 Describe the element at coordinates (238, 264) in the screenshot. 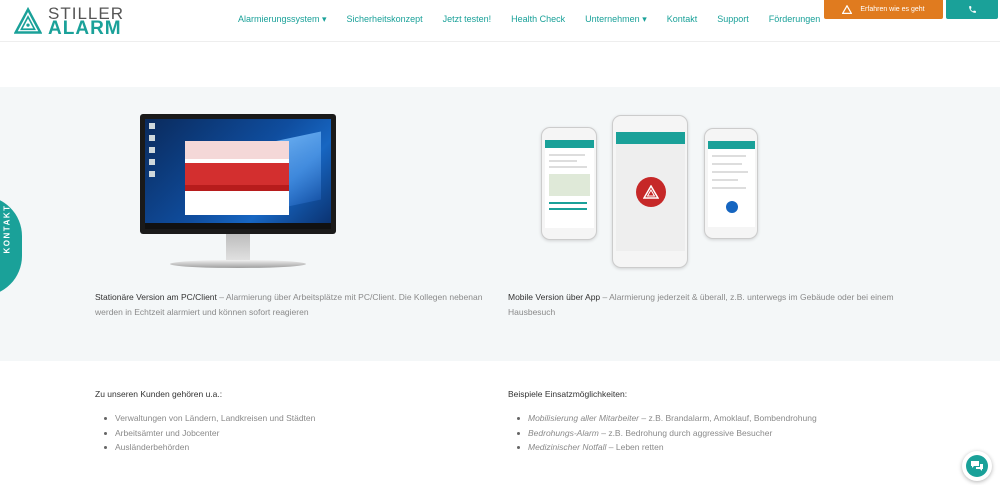

I see `monitor-base` at that location.